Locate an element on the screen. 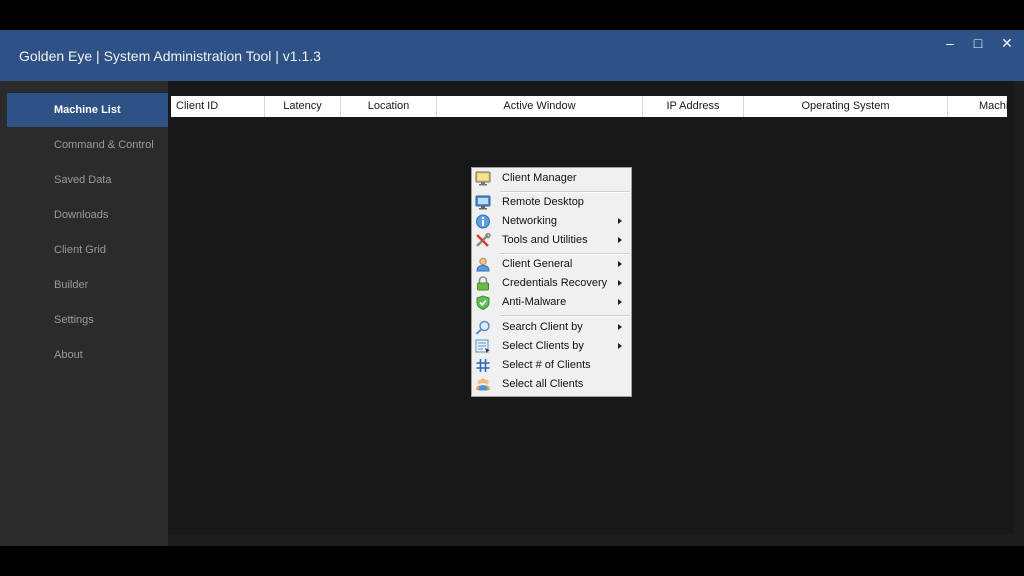  menu-separator is located at coordinates (565, 316).